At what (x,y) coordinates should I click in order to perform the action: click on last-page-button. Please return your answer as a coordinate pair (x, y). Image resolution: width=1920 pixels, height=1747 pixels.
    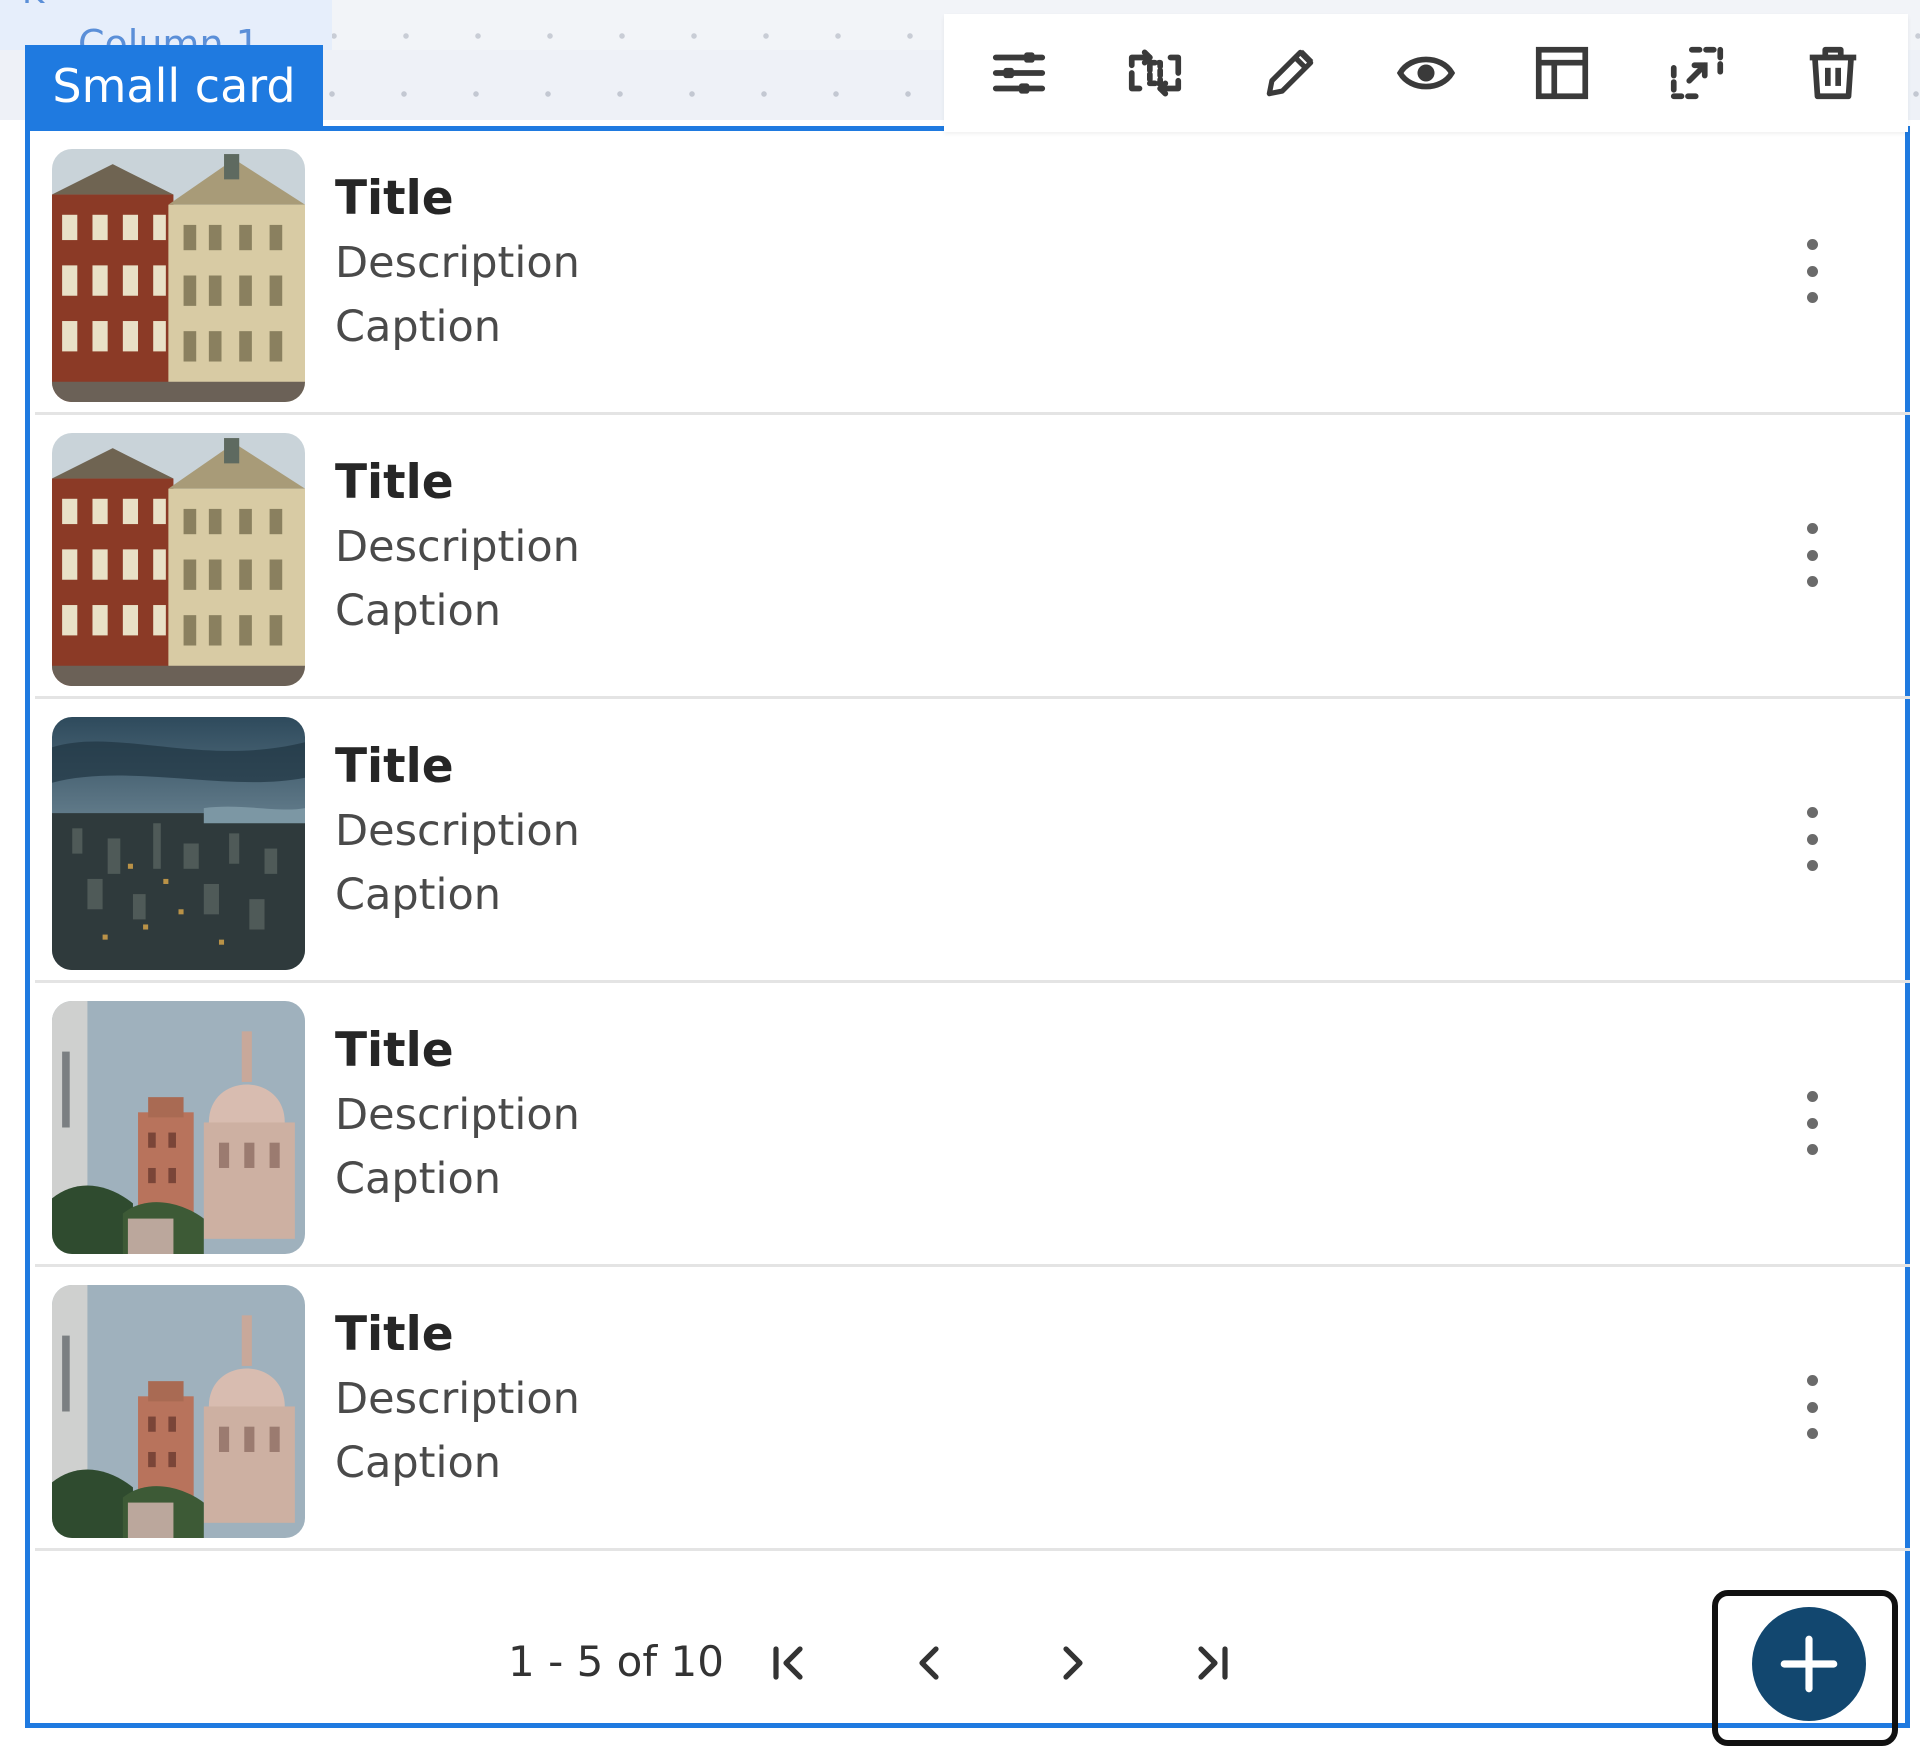
    Looking at the image, I should click on (1211, 1663).